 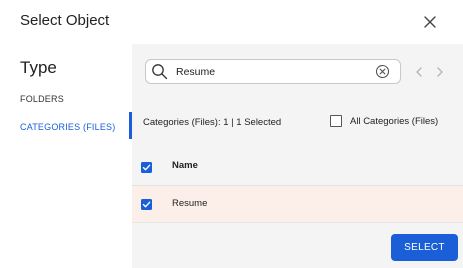 What do you see at coordinates (394, 121) in the screenshot?
I see `all-categories-label: All Categories (Files)` at bounding box center [394, 121].